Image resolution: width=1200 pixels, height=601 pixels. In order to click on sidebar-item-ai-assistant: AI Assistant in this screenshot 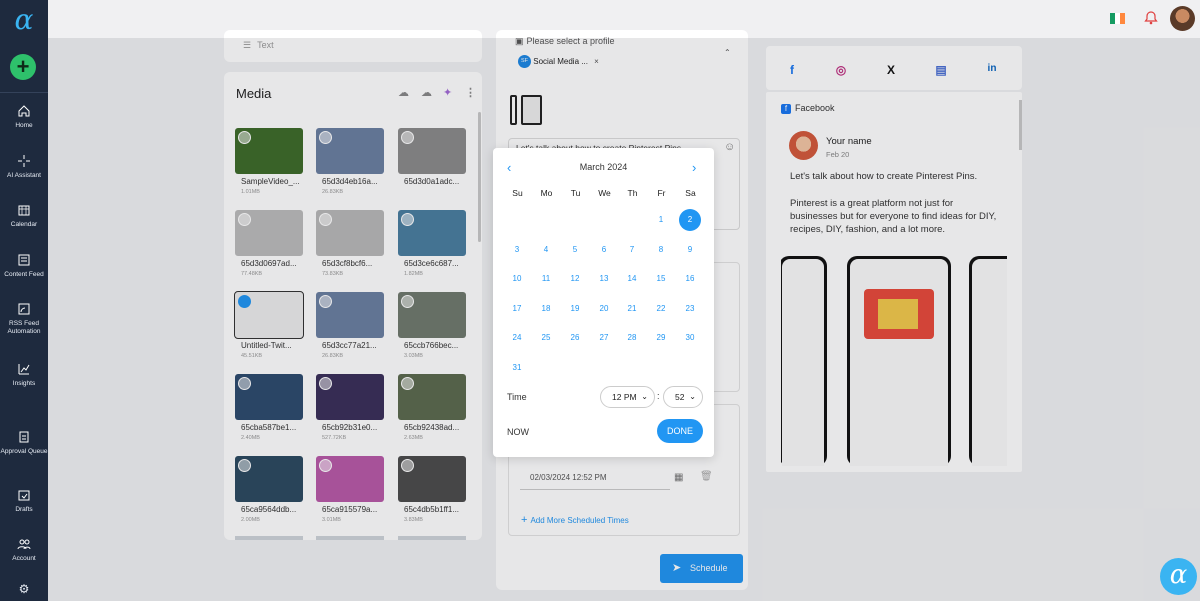, I will do `click(24, 167)`.